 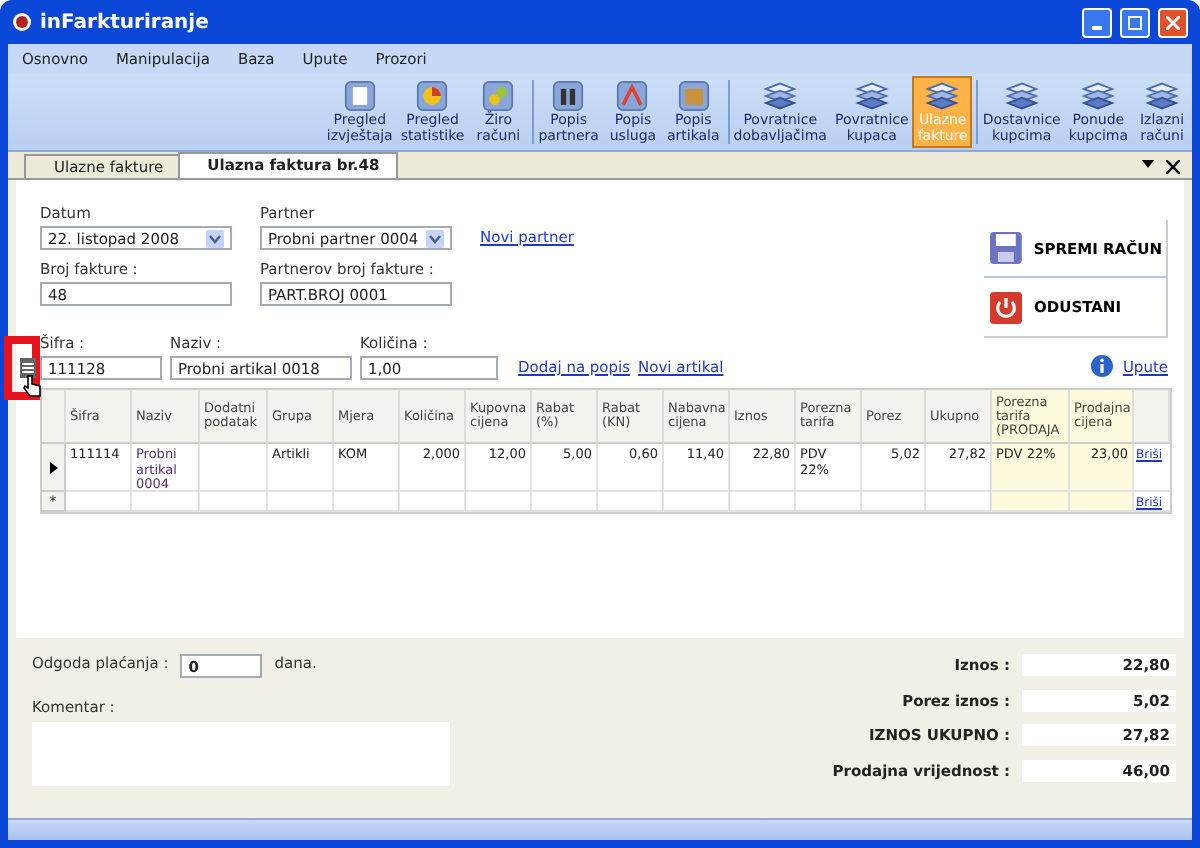 I want to click on power-icon, so click(x=1006, y=307).